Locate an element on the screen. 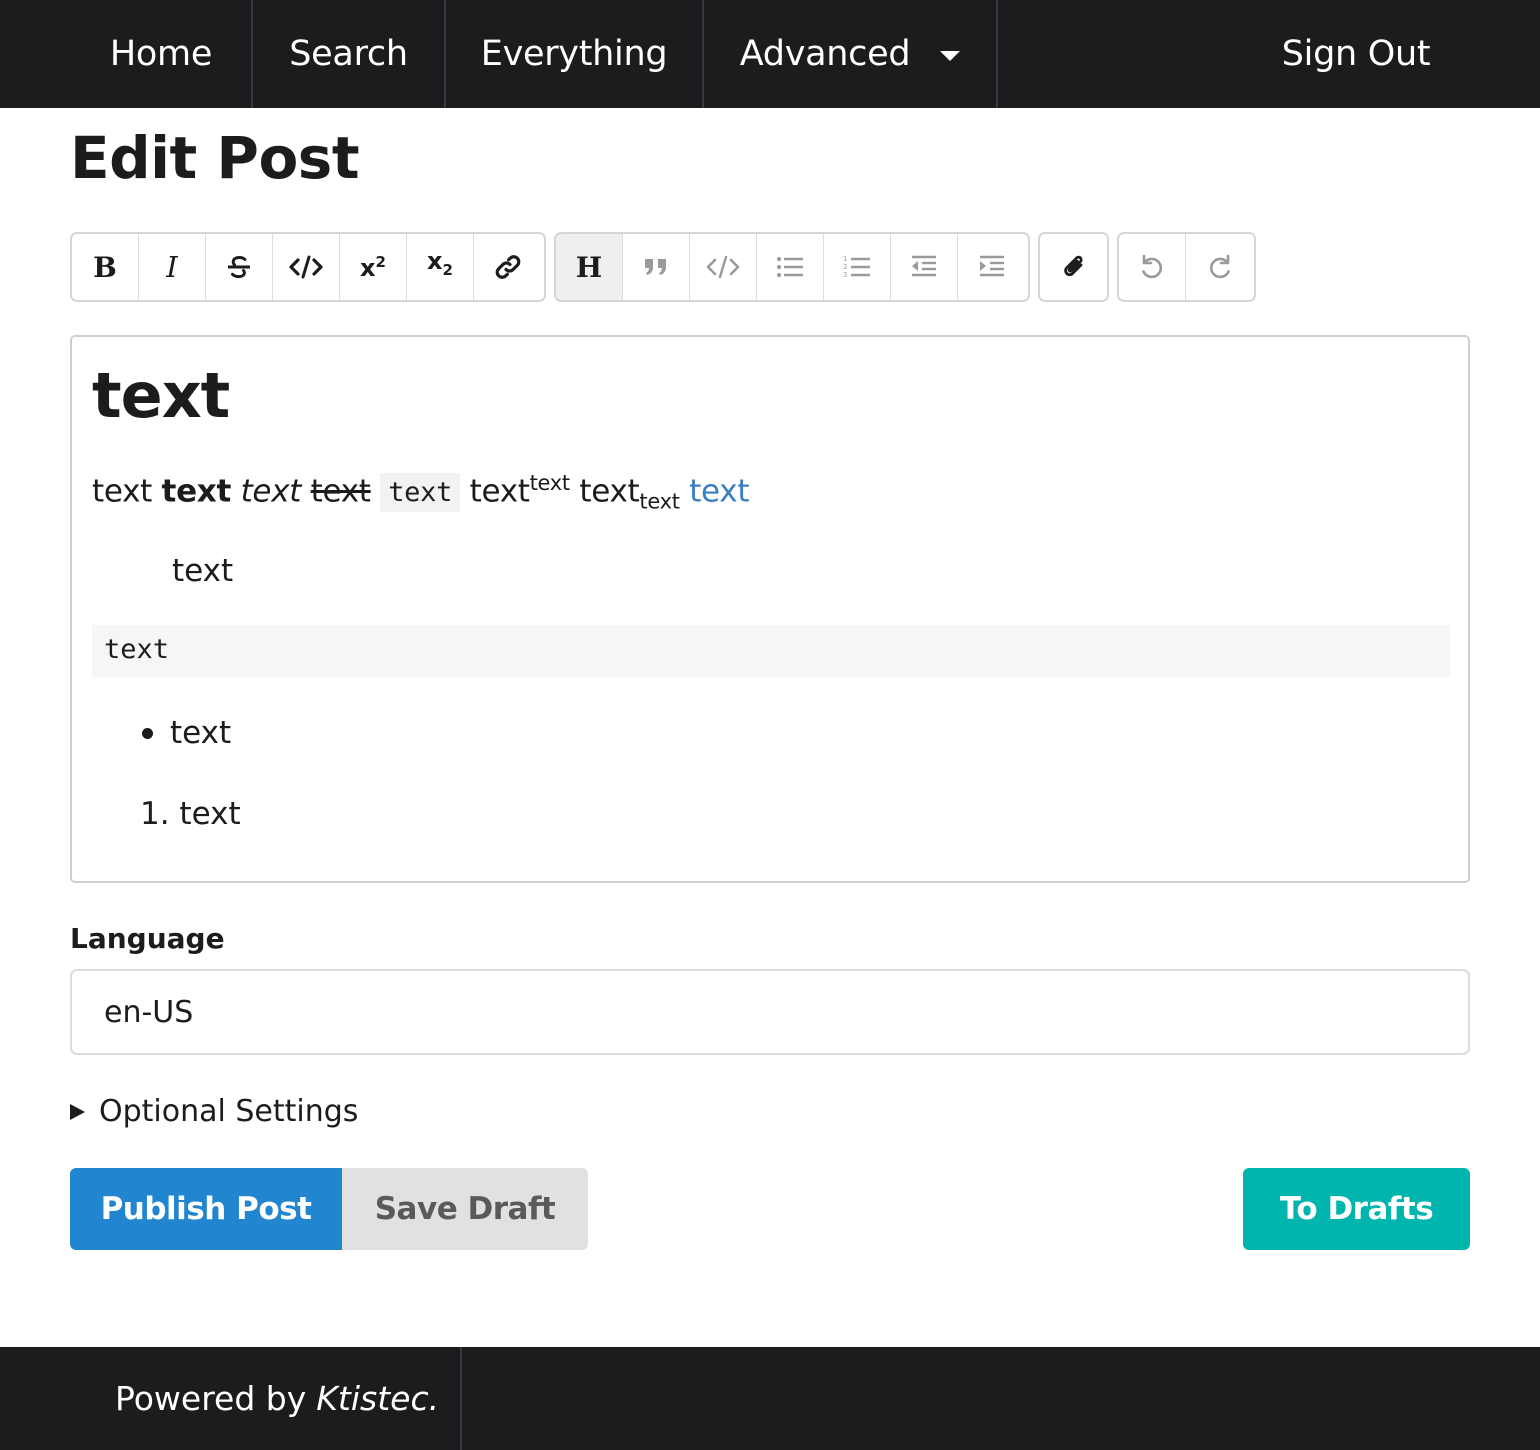 This screenshot has width=1540, height=1450. optional-settings-label: Optional Settings is located at coordinates (229, 1111).